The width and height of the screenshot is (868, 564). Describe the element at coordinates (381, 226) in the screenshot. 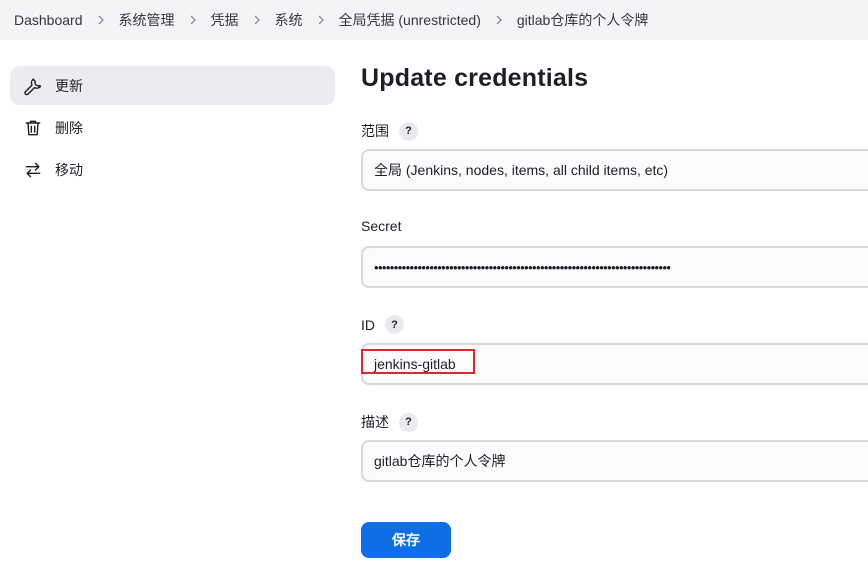

I see `secret-label: Secret` at that location.